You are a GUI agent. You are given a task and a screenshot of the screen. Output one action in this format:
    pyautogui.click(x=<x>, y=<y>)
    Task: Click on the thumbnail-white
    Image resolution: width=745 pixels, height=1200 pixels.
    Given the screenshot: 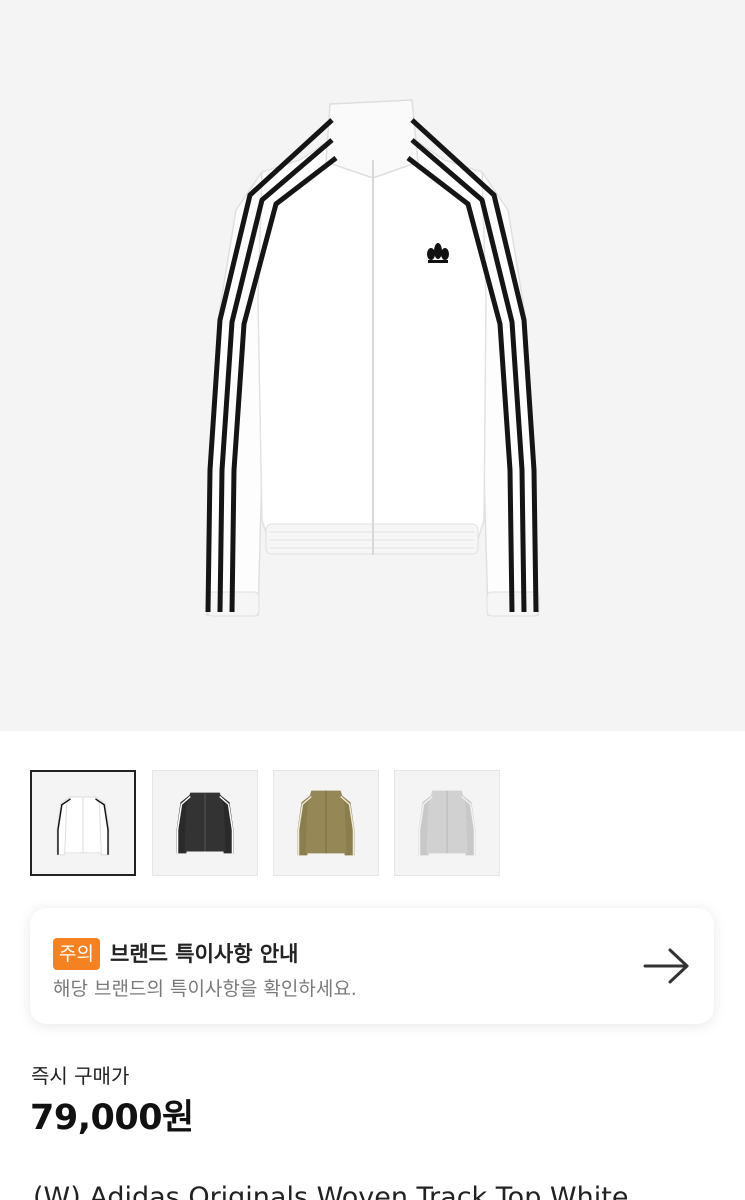 What is the action you would take?
    pyautogui.click(x=83, y=823)
    